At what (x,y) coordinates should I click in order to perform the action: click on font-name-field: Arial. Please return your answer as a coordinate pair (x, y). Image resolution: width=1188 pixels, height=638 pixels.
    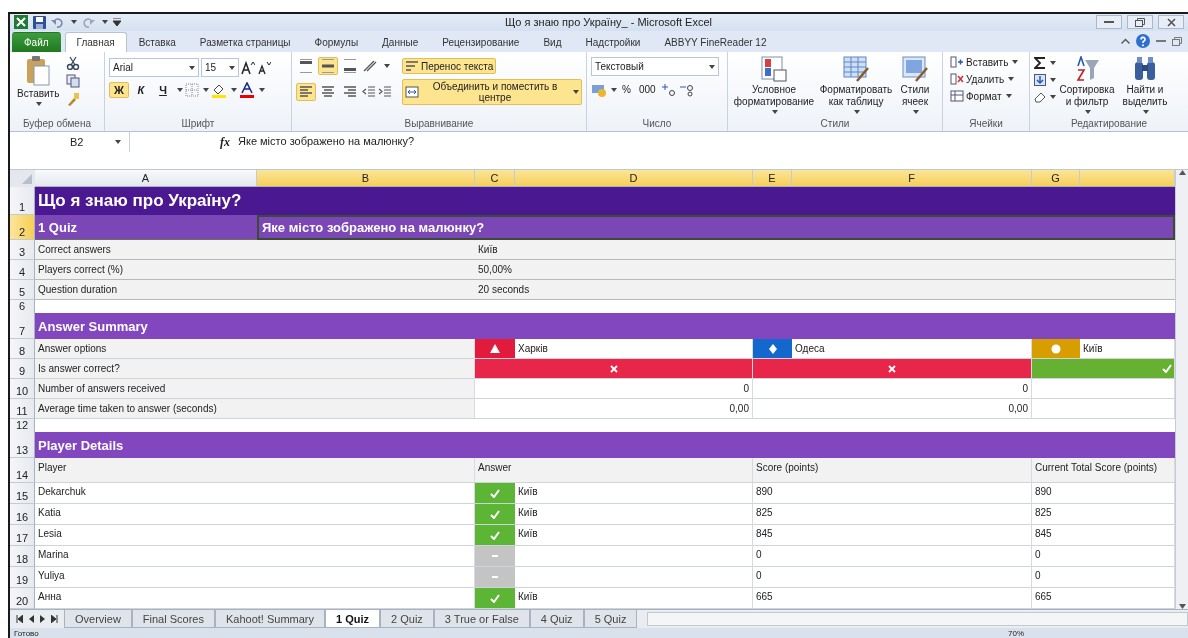
    Looking at the image, I should click on (154, 68).